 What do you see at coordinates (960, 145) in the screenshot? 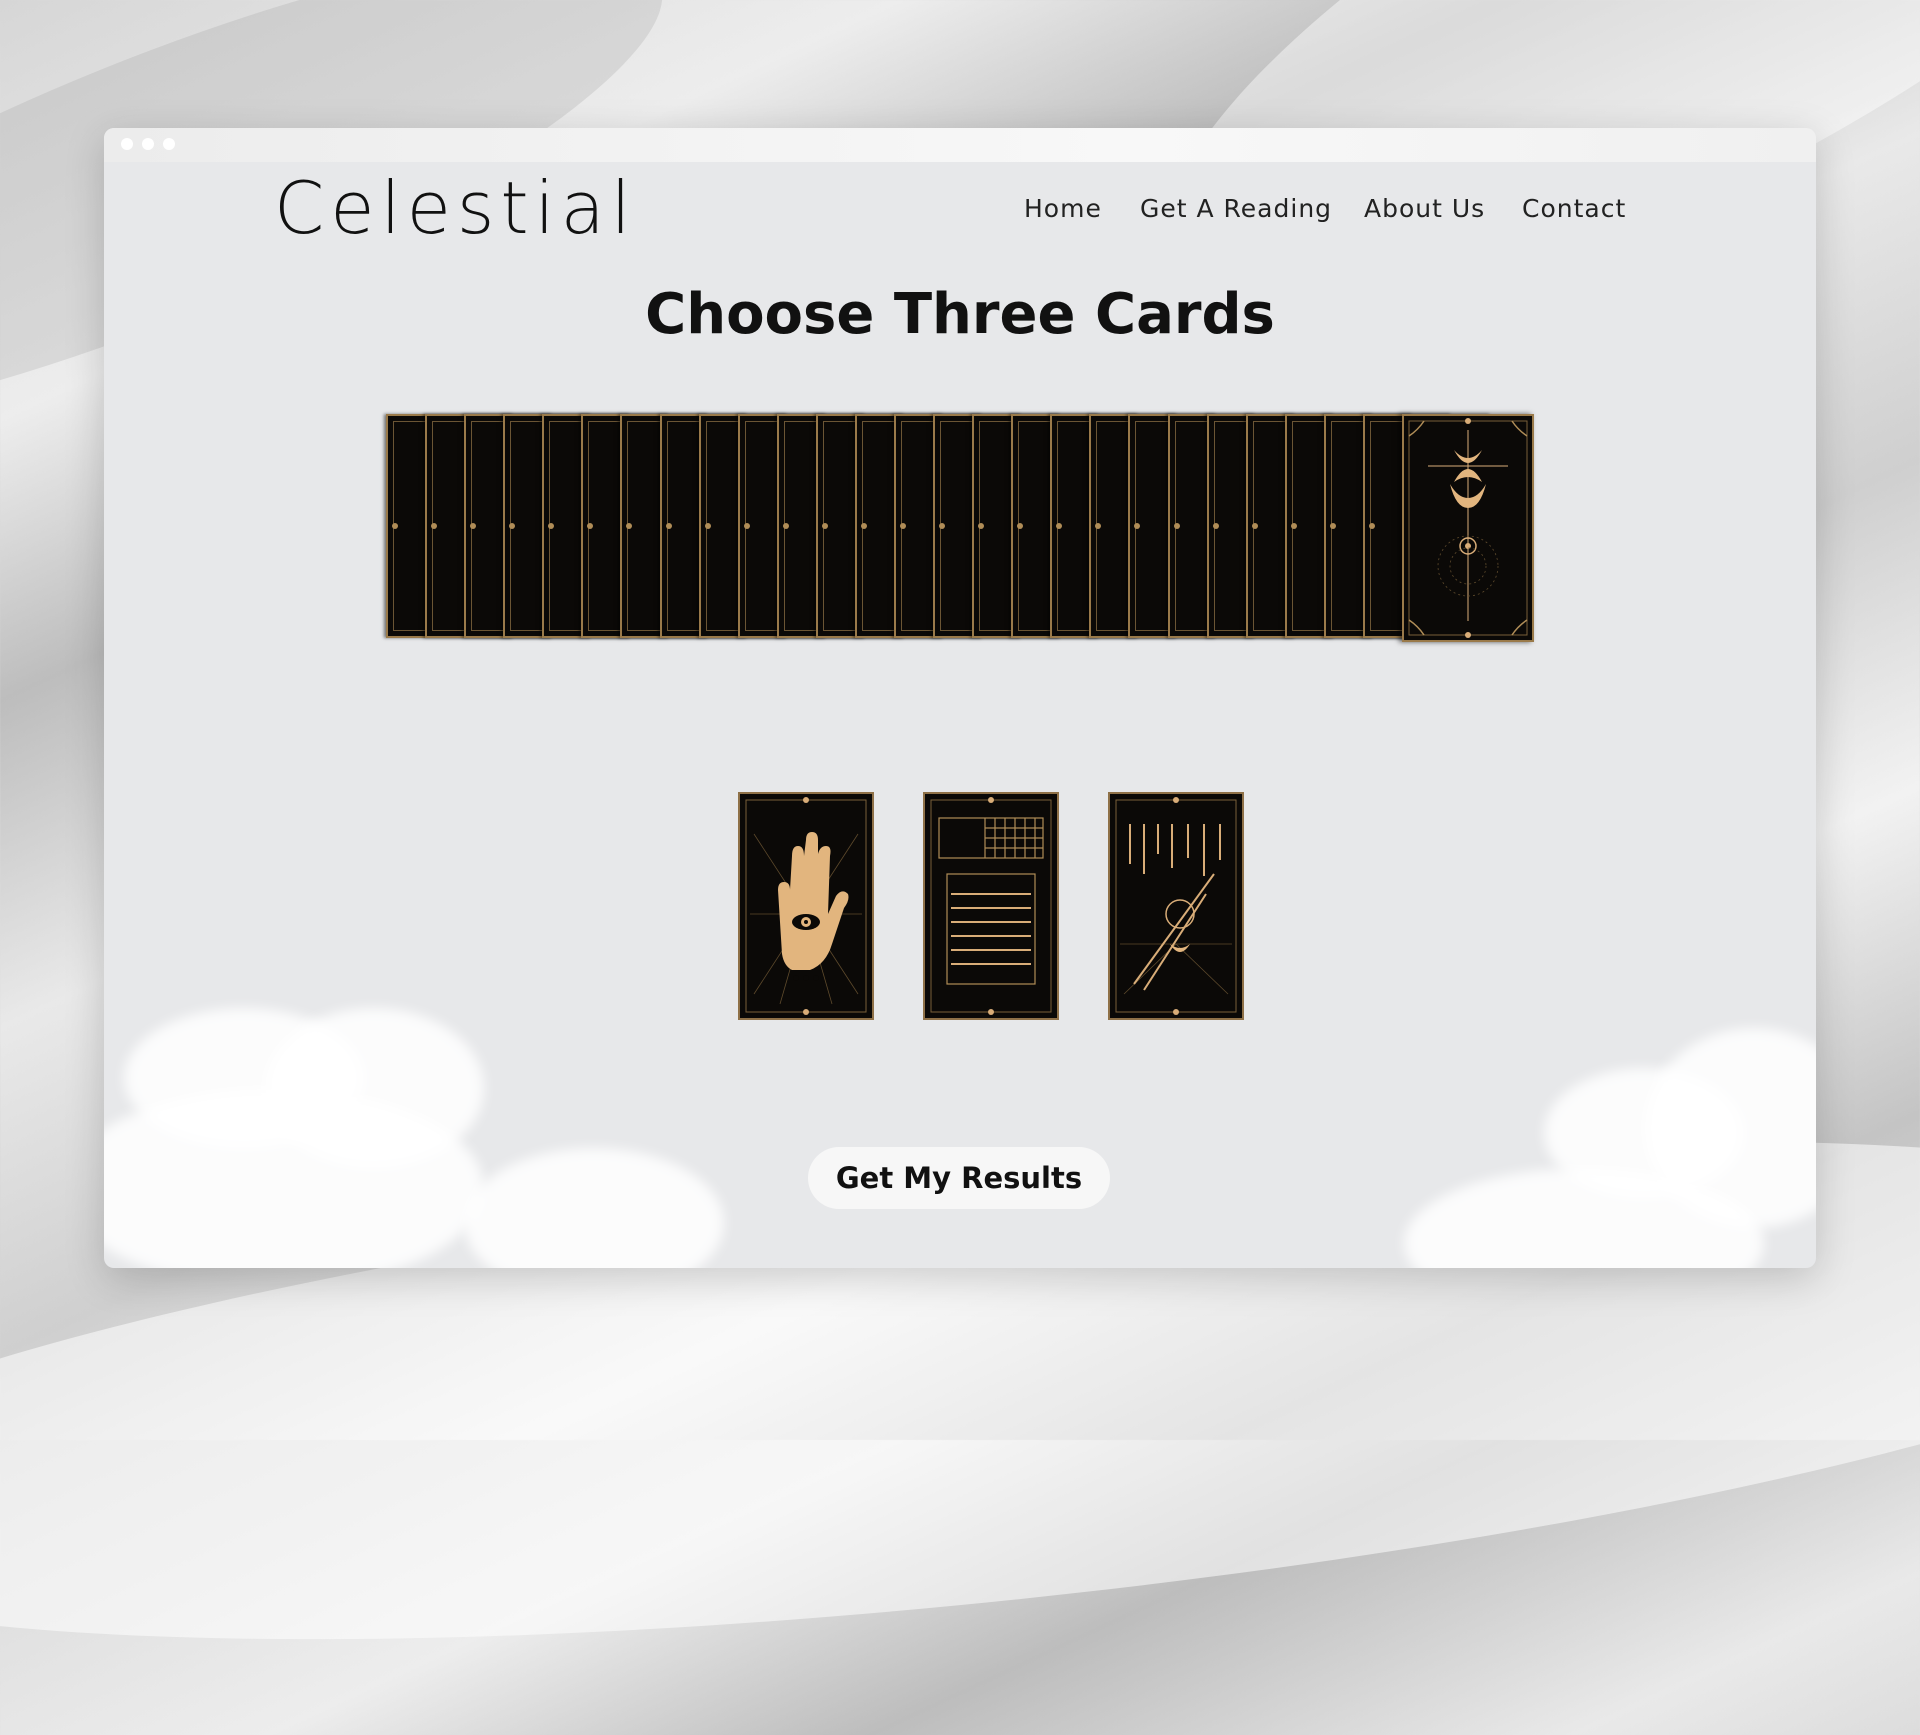
I see `window-titlebar` at bounding box center [960, 145].